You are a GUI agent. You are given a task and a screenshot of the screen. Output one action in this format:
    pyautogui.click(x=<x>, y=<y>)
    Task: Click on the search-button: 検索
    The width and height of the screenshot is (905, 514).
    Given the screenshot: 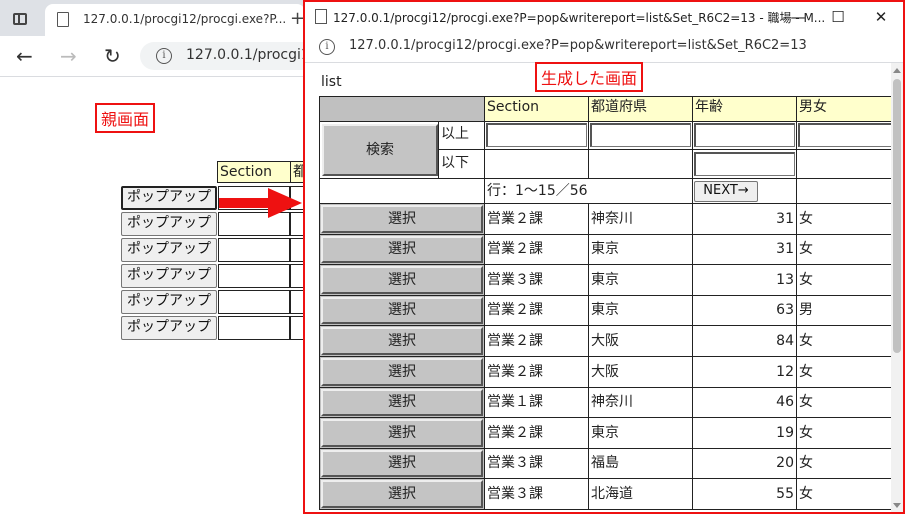 What is the action you would take?
    pyautogui.click(x=380, y=150)
    